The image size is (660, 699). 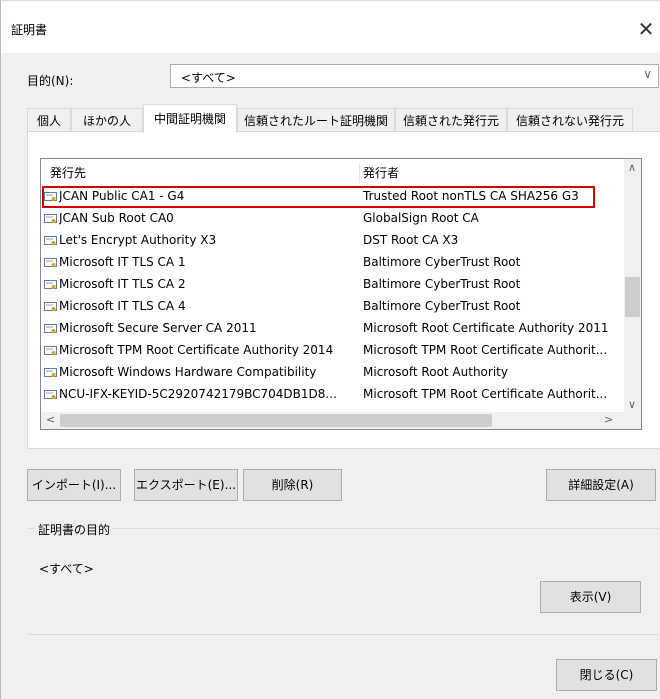 I want to click on tab-untrusted-publishers: 信頼されない発行元, so click(x=570, y=120).